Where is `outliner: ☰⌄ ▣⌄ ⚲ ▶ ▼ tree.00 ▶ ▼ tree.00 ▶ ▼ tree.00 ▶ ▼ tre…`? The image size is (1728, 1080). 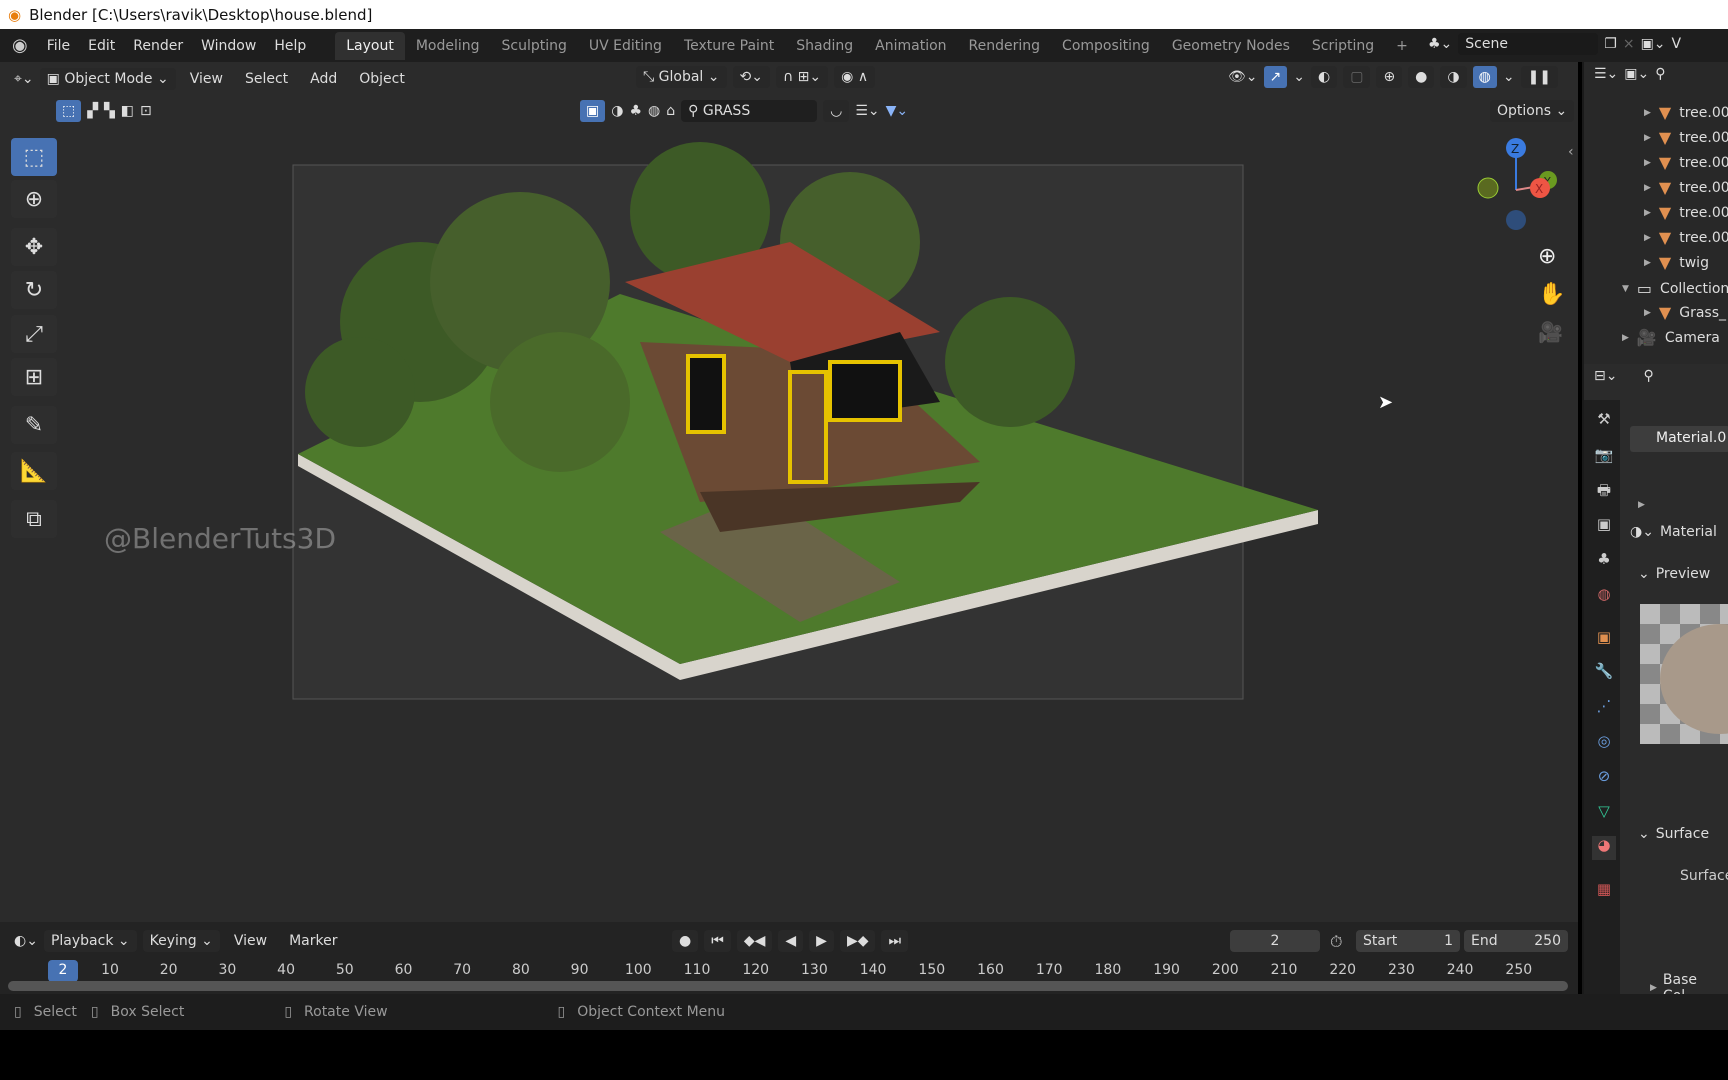
outliner: ☰⌄ ▣⌄ ⚲ ▶ ▼ tree.00 ▶ ▼ tree.00 ▶ ▼ tree.00 ▶ ▼ tre… is located at coordinates (1655, 213).